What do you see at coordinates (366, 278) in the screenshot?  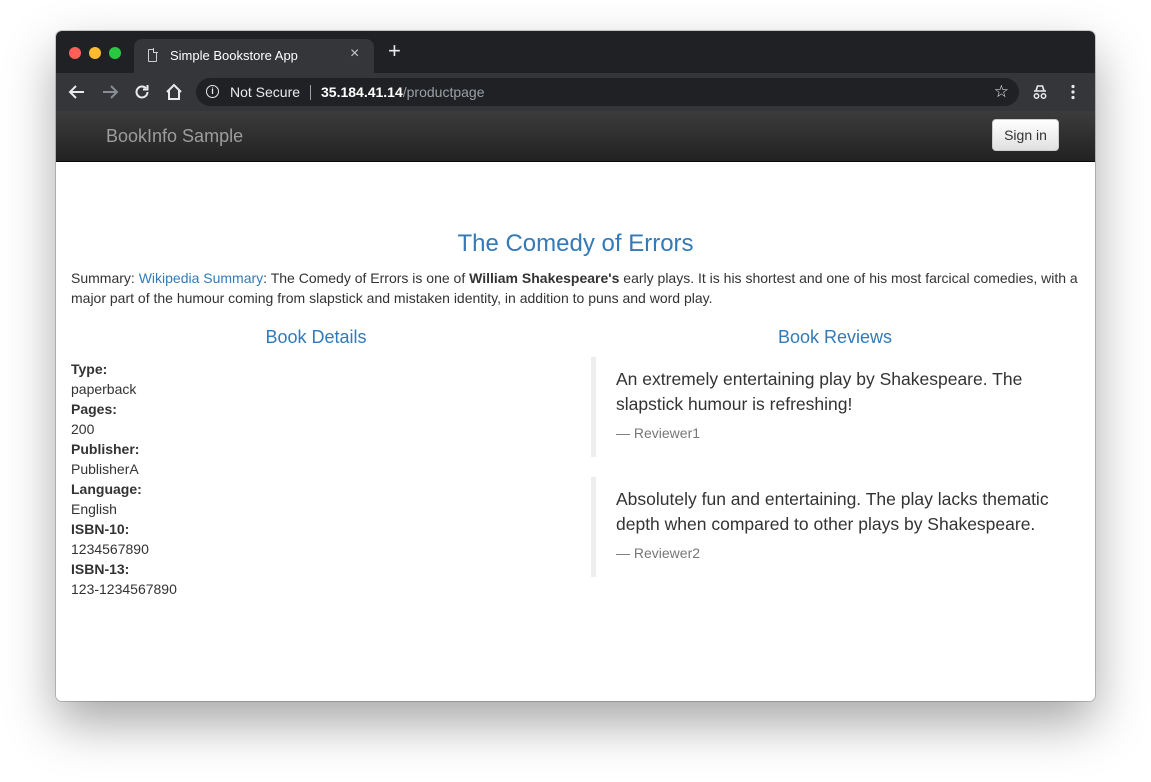 I see `summary-mid: : The Comedy of Errors is one of` at bounding box center [366, 278].